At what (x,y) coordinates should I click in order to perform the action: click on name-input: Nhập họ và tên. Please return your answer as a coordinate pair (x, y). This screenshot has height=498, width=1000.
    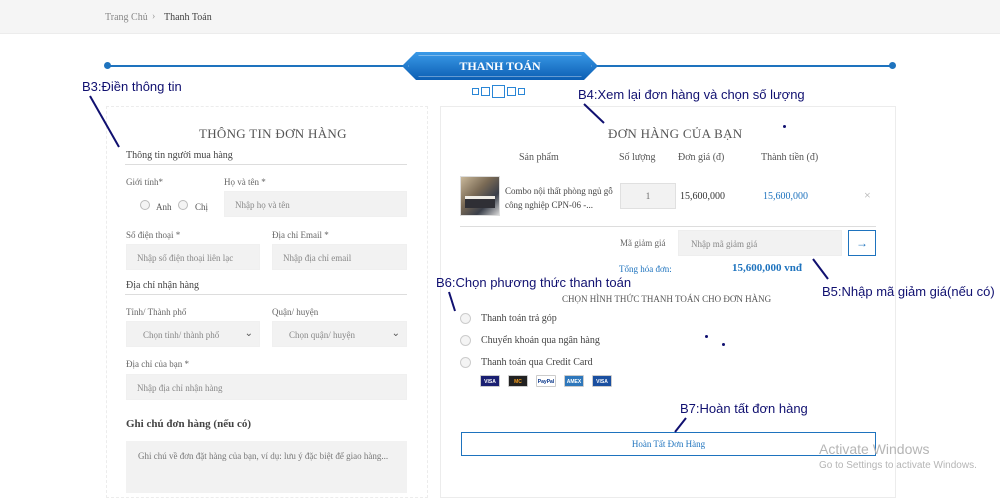
    Looking at the image, I should click on (315, 204).